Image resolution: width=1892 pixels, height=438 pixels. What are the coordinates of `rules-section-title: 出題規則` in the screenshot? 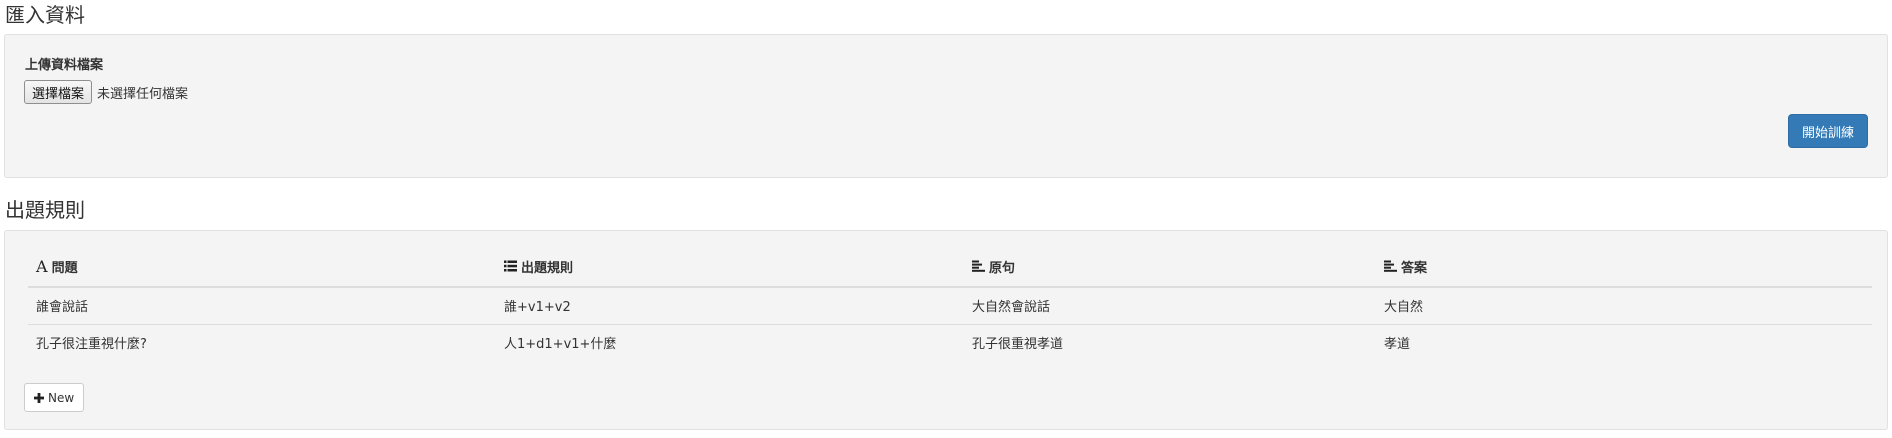 It's located at (45, 210).